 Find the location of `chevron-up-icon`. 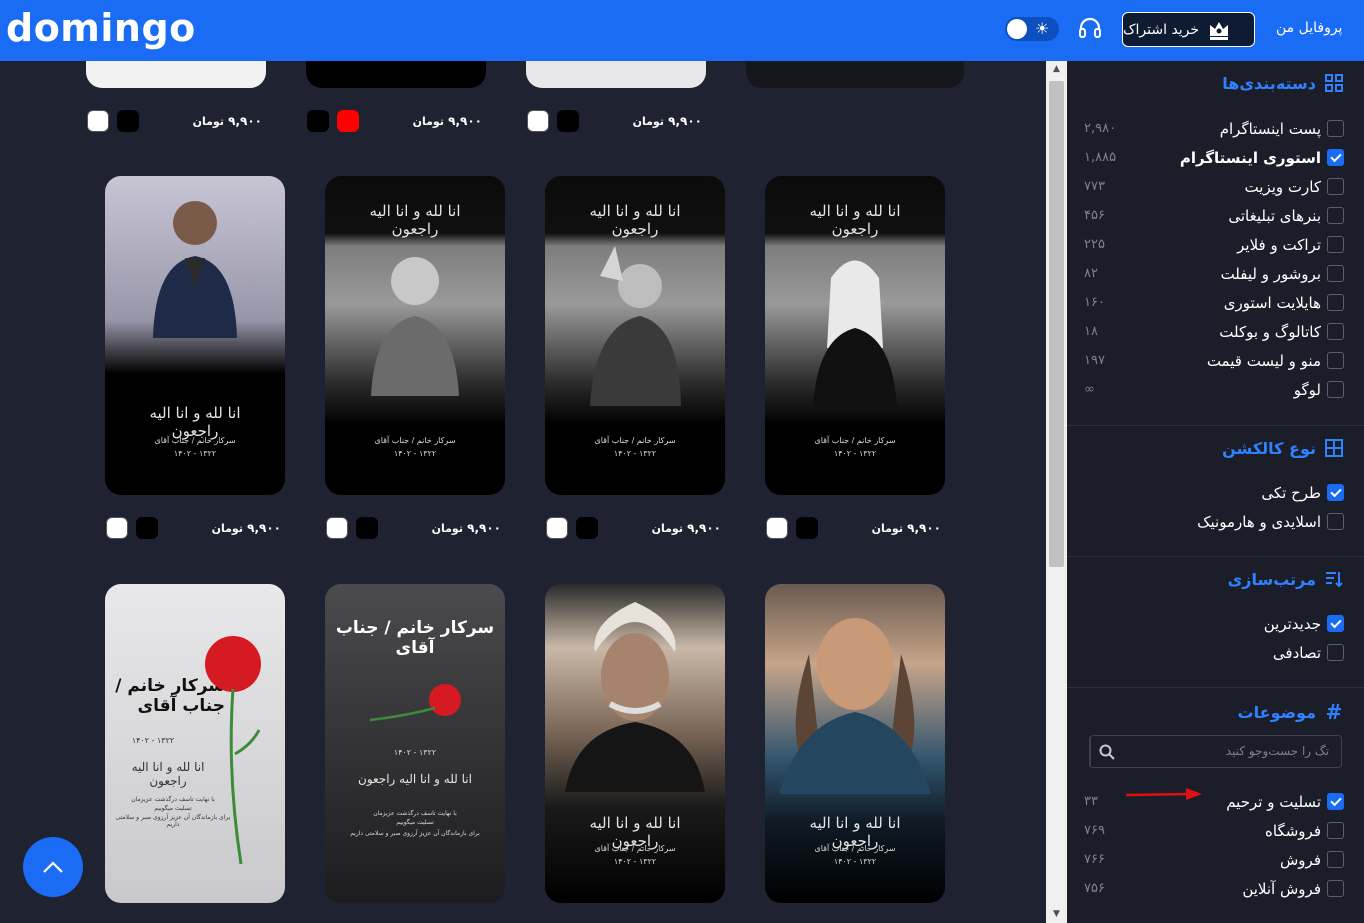

chevron-up-icon is located at coordinates (53, 867).